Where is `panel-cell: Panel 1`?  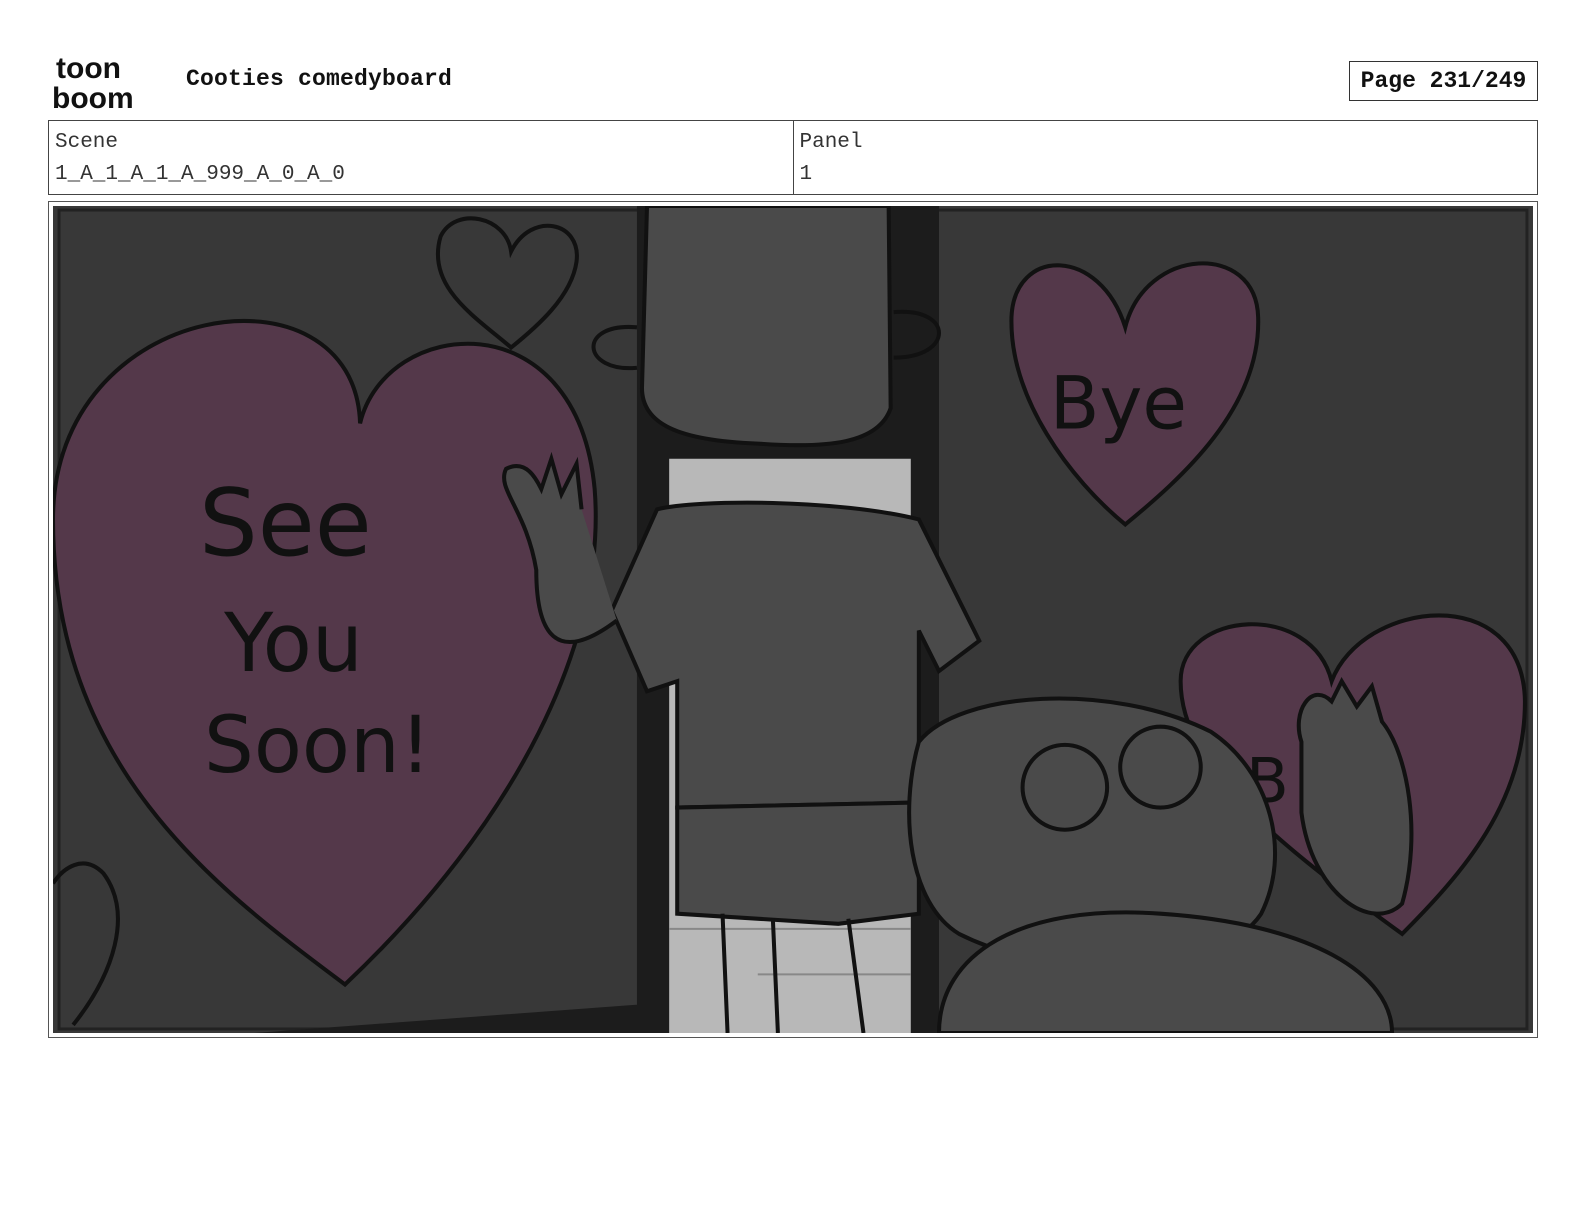
panel-cell: Panel 1 is located at coordinates (1165, 157).